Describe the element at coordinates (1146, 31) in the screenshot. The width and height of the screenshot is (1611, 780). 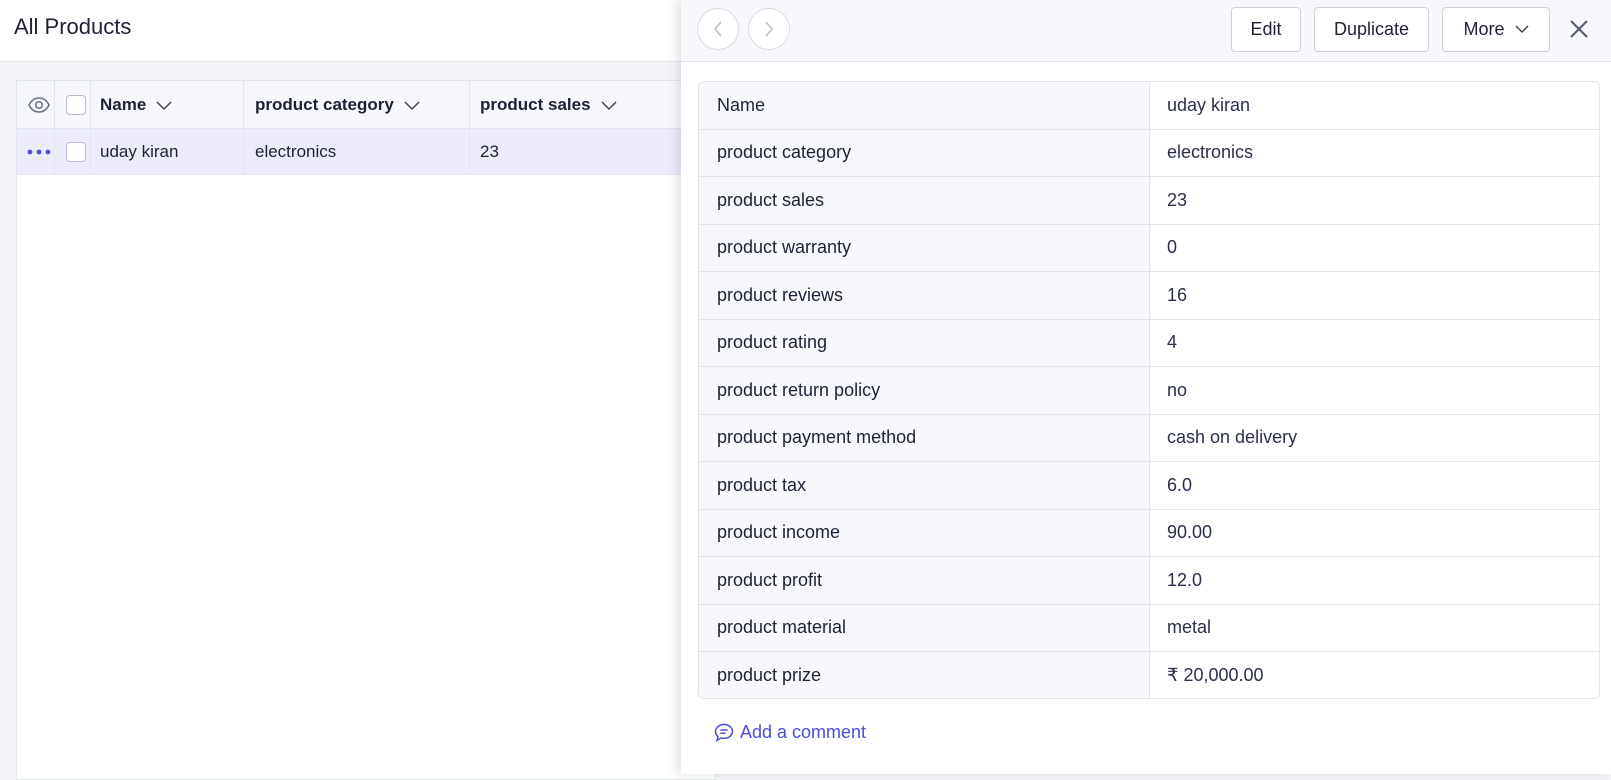
I see `panel-toolbar: Edit Duplicate More` at that location.